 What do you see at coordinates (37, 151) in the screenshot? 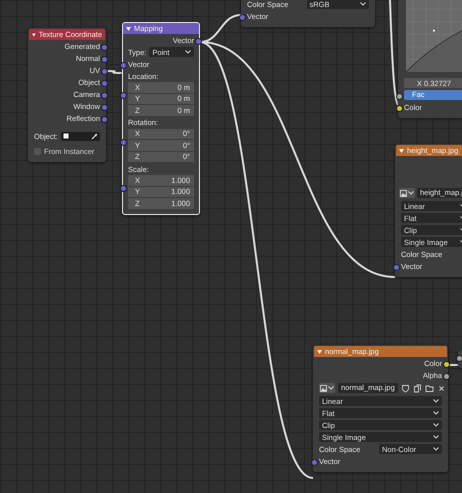
I see `checkbox` at bounding box center [37, 151].